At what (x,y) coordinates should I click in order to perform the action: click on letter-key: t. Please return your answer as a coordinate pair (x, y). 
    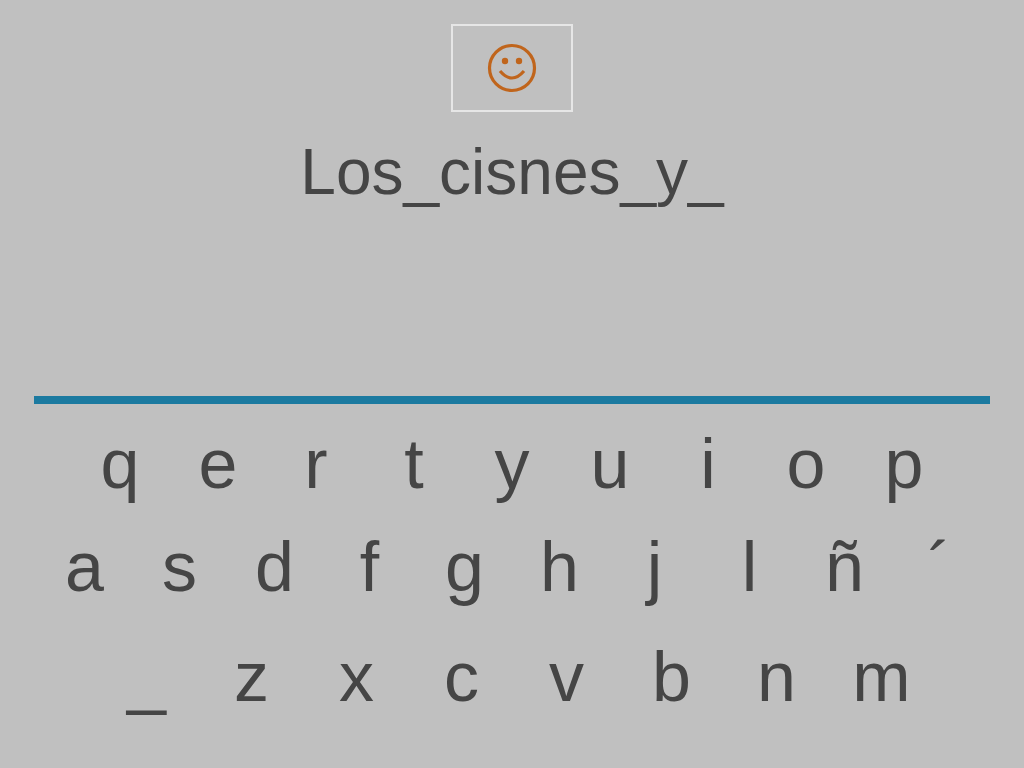
    Looking at the image, I should click on (414, 464).